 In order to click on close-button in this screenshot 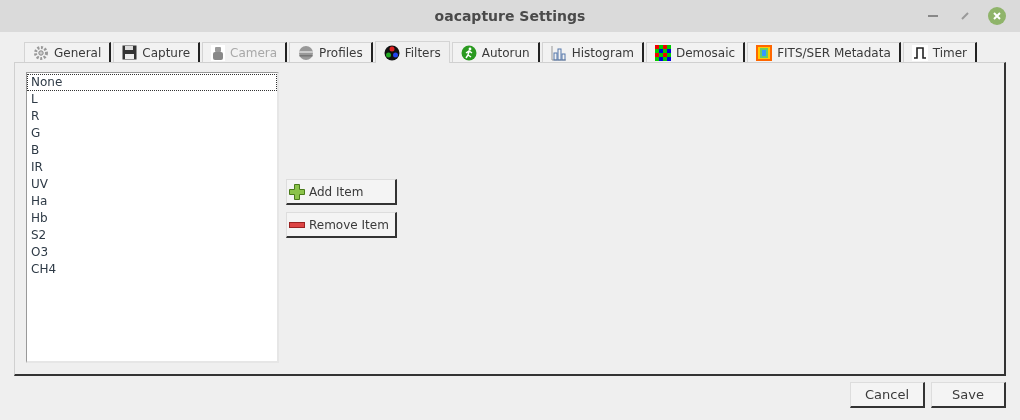, I will do `click(997, 16)`.